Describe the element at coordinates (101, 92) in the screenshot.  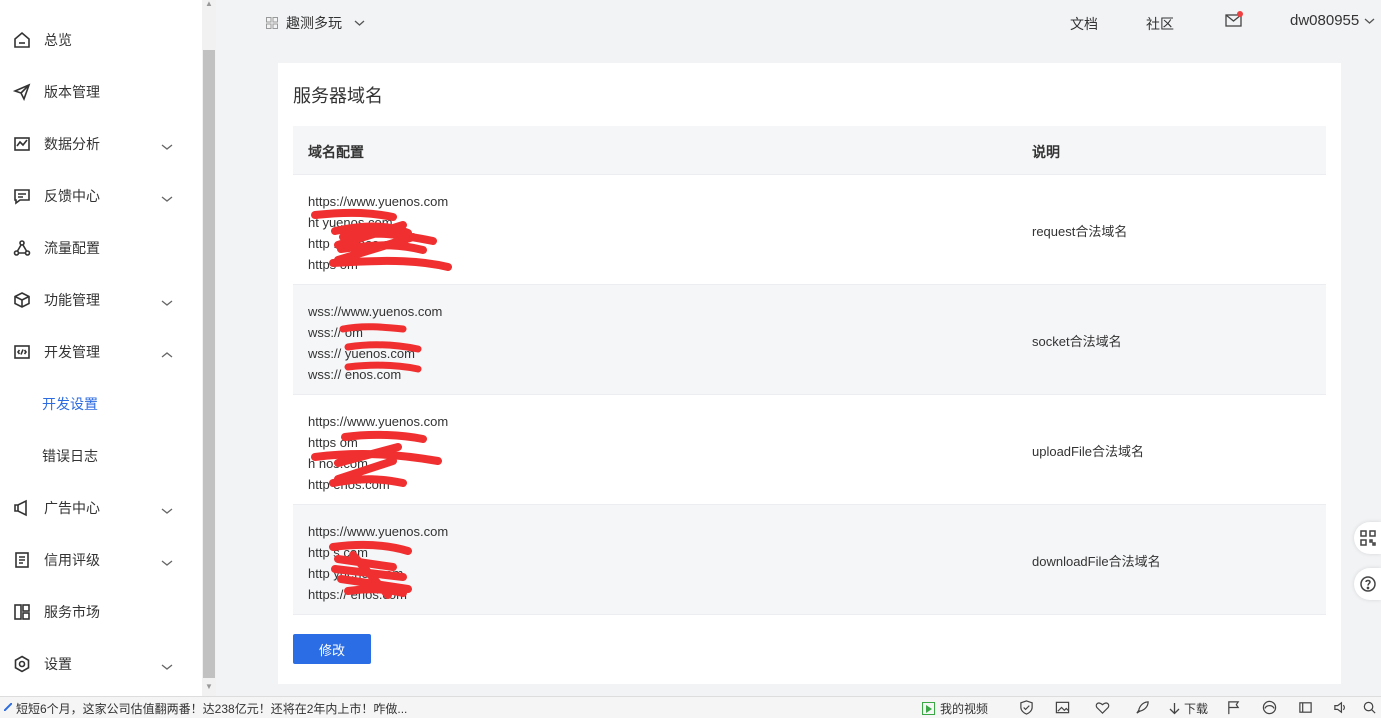
I see `sidebar-item-version: 版本管理` at that location.